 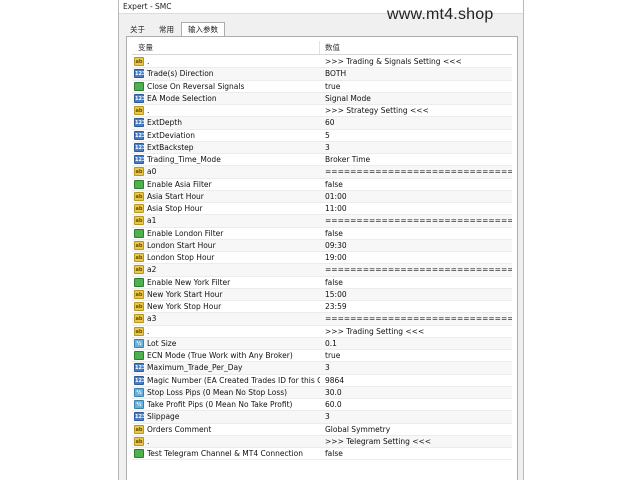 What do you see at coordinates (416, 245) in the screenshot?
I see `parameter-value: 09:30` at bounding box center [416, 245].